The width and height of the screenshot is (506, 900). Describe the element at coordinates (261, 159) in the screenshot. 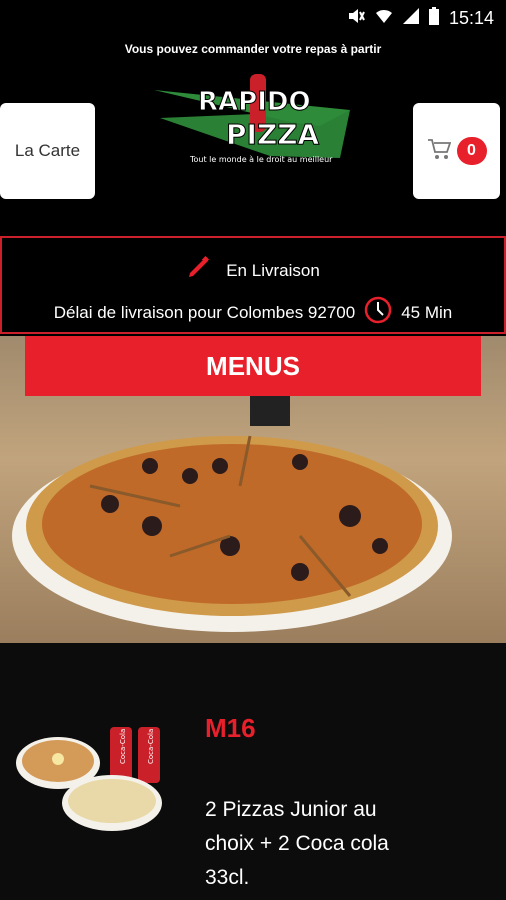

I see `svg-text:Tout le monde à le droit au me: Tout le monde à le droit au meilleur` at that location.